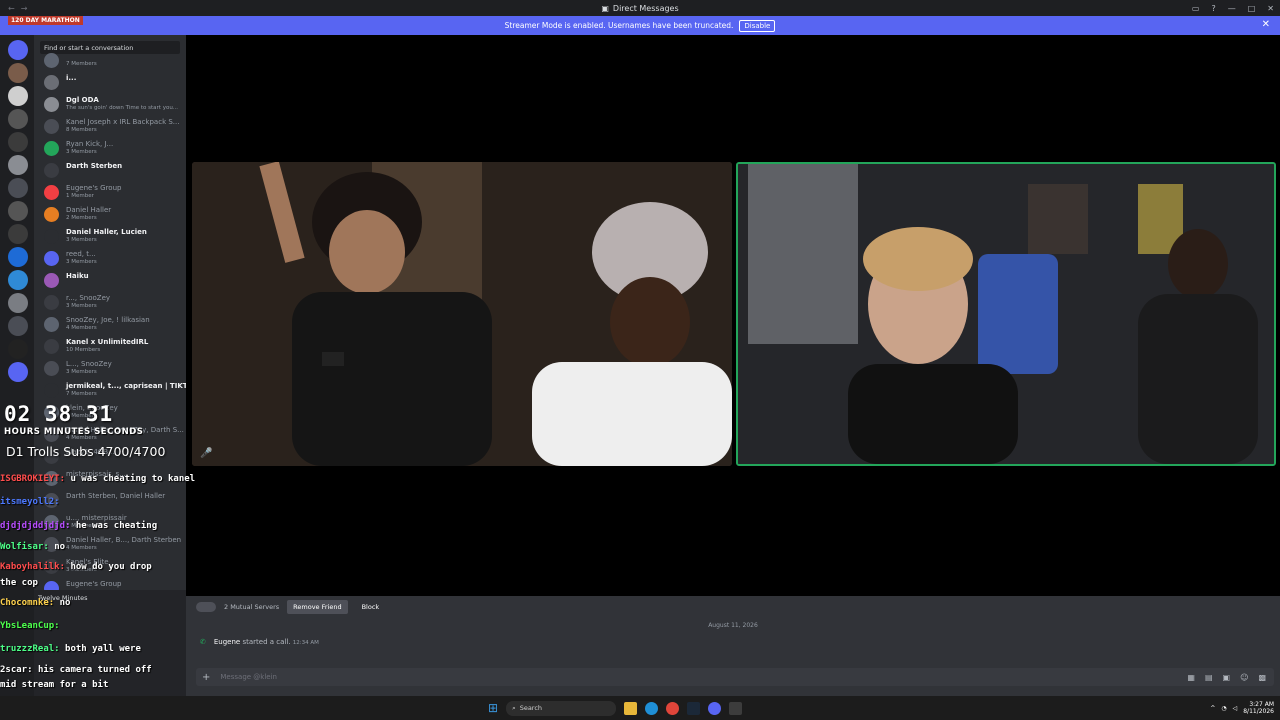 This screenshot has width=1280, height=720. What do you see at coordinates (11, 8) in the screenshot?
I see `back-arrow-icon: ←` at bounding box center [11, 8].